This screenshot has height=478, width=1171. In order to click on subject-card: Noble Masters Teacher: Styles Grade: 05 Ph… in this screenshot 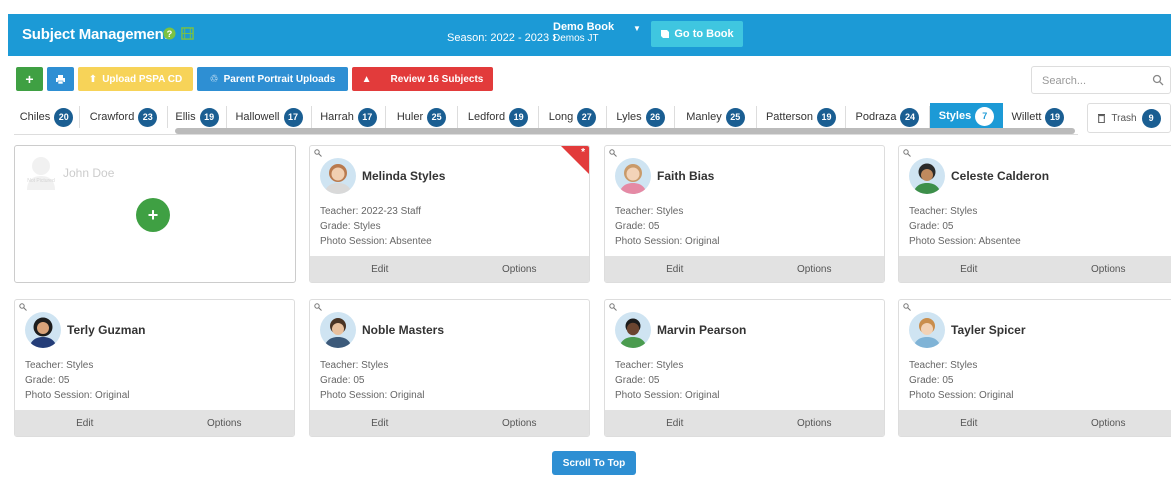, I will do `click(449, 368)`.